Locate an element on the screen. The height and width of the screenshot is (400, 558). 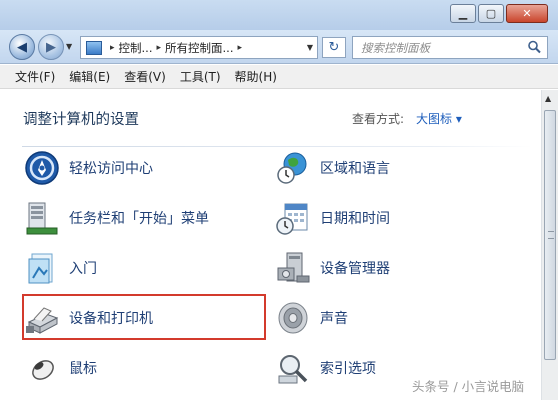
item-label: 索引选项 is located at coordinates (348, 368).